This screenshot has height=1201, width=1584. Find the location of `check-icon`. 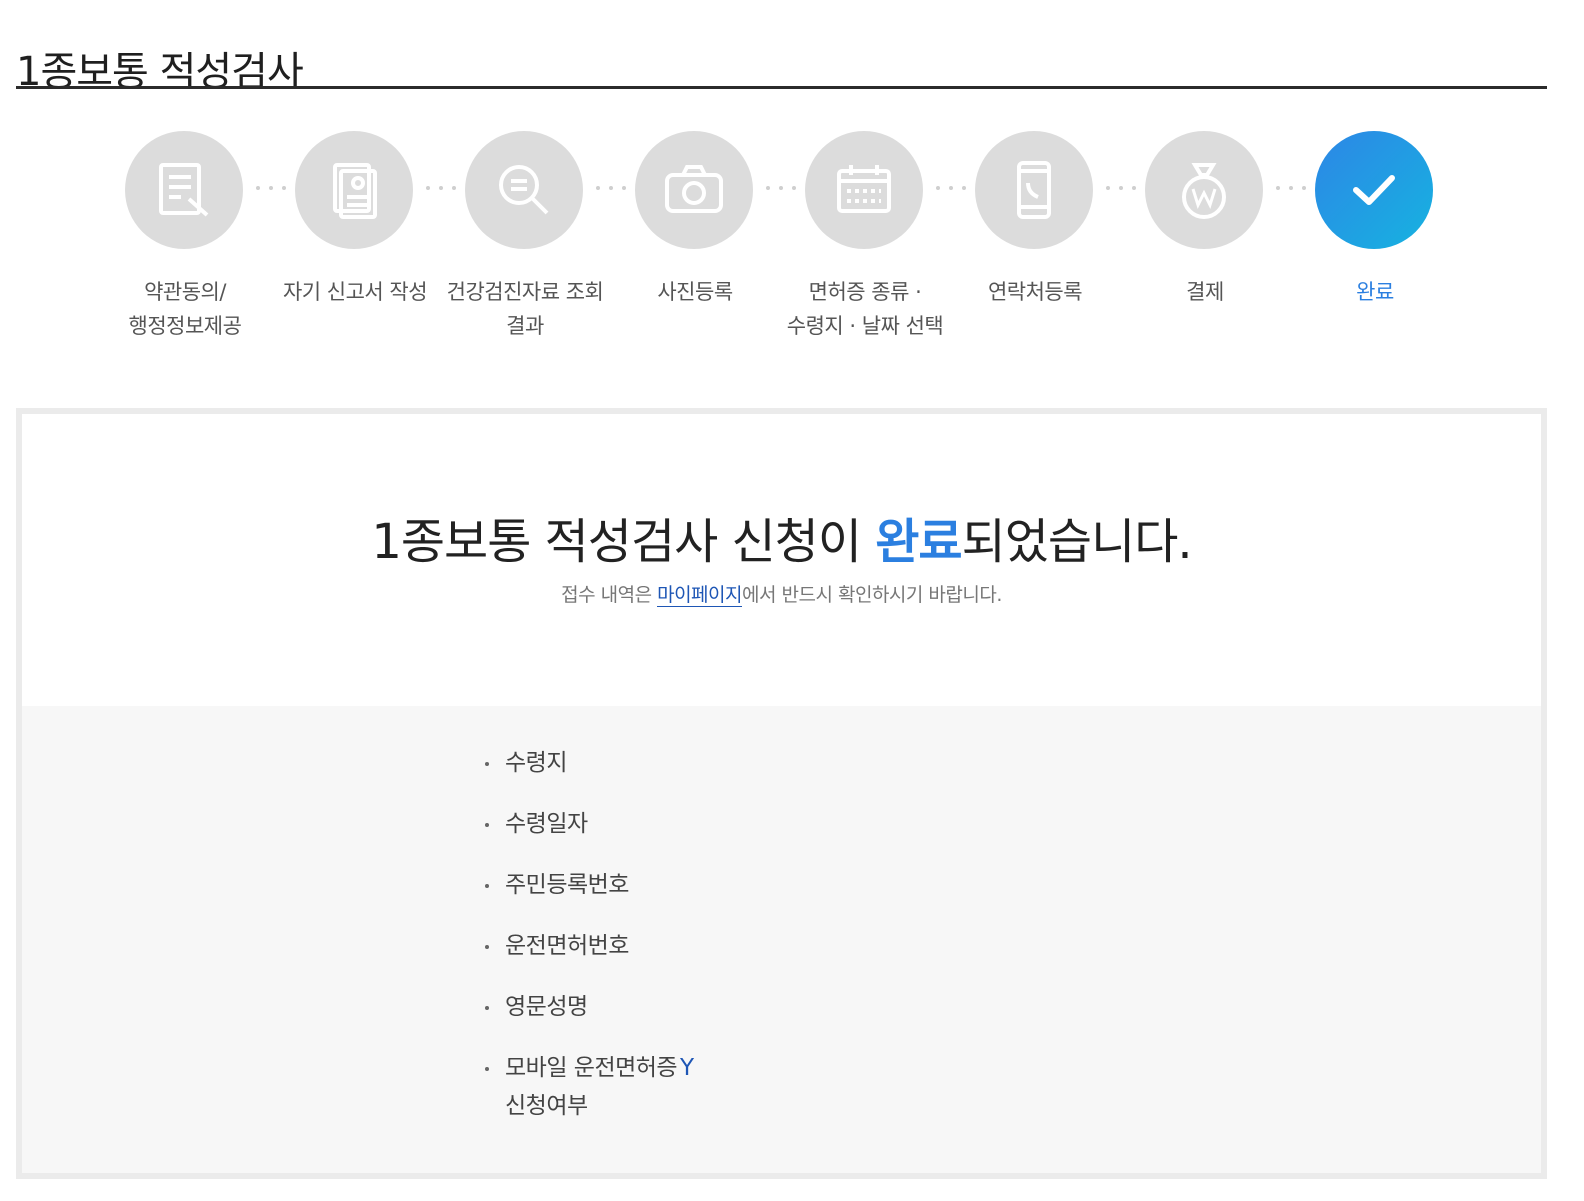

check-icon is located at coordinates (1374, 190).